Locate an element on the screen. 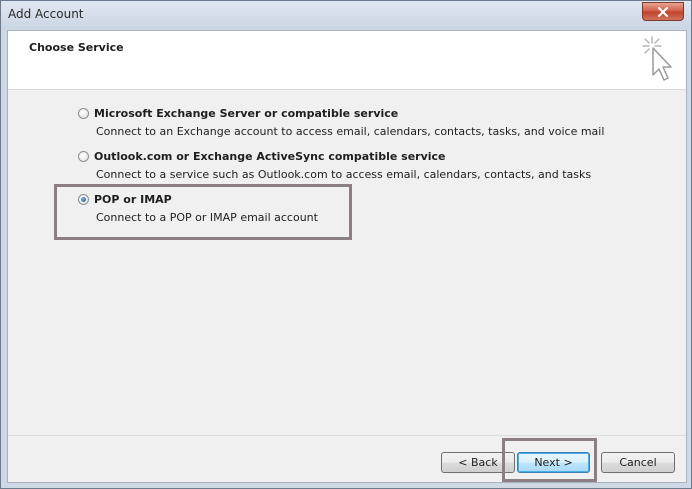  cancel-button: Cancel is located at coordinates (638, 462).